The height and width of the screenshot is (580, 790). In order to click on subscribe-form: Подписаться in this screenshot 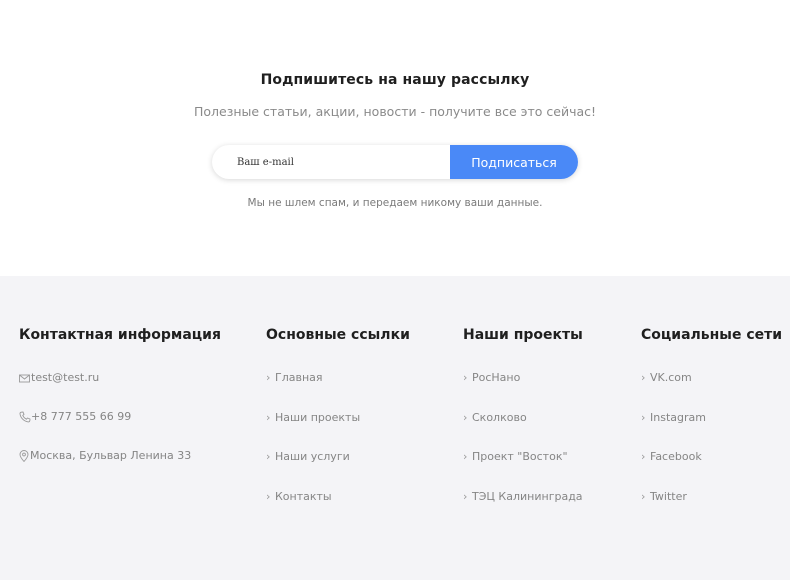, I will do `click(395, 162)`.